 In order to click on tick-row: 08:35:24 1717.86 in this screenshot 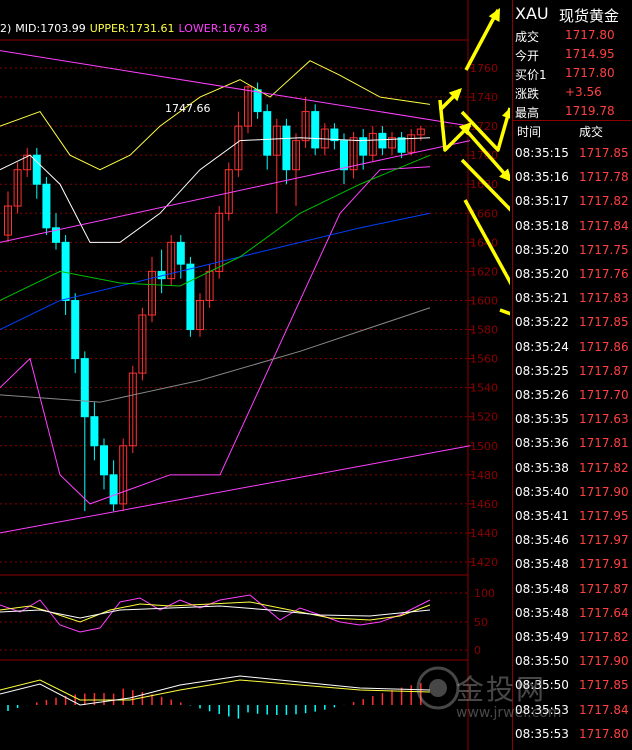, I will do `click(572, 351)`.